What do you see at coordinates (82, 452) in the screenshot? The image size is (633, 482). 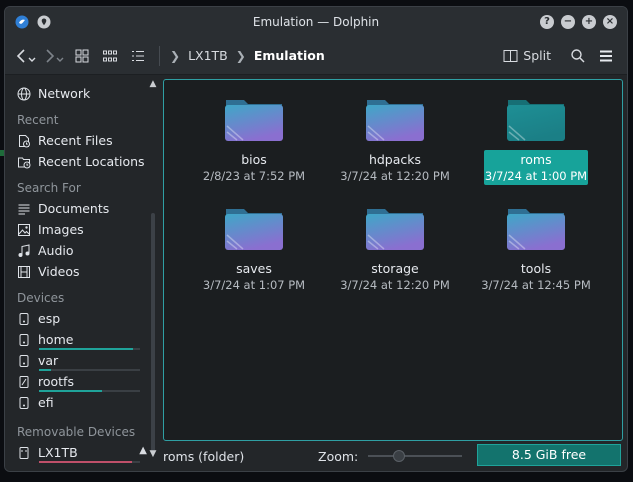 I see `sidebar-item-lx1tb: LX1TB ▲` at bounding box center [82, 452].